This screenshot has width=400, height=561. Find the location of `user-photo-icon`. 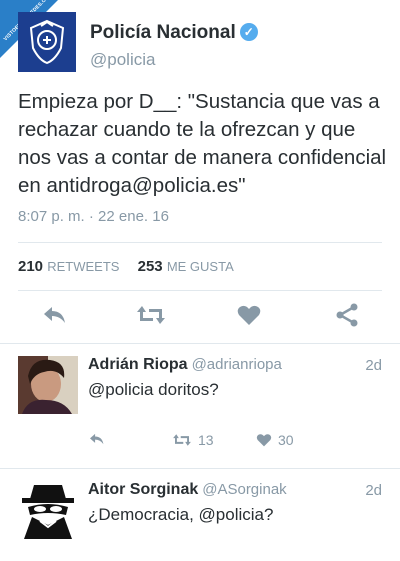

user-photo-icon is located at coordinates (48, 385).